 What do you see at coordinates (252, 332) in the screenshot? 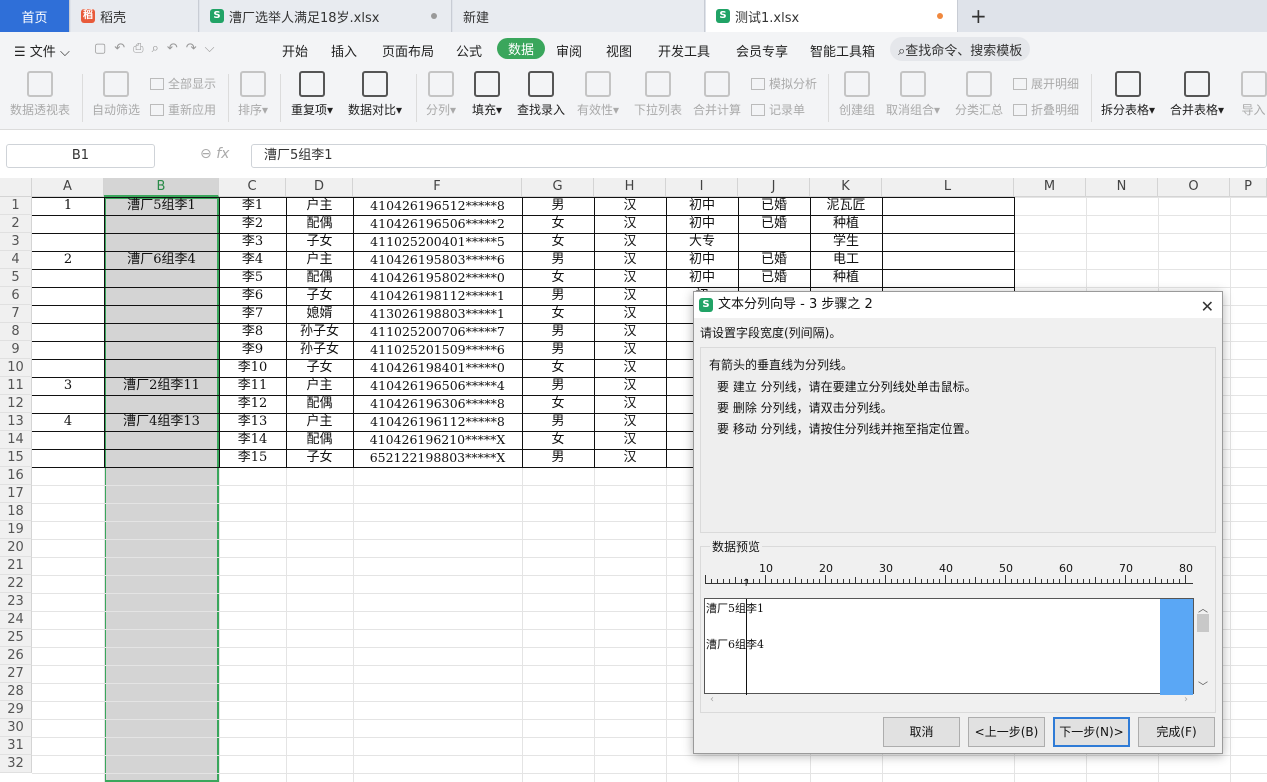
I see `table-cell: 李8` at bounding box center [252, 332].